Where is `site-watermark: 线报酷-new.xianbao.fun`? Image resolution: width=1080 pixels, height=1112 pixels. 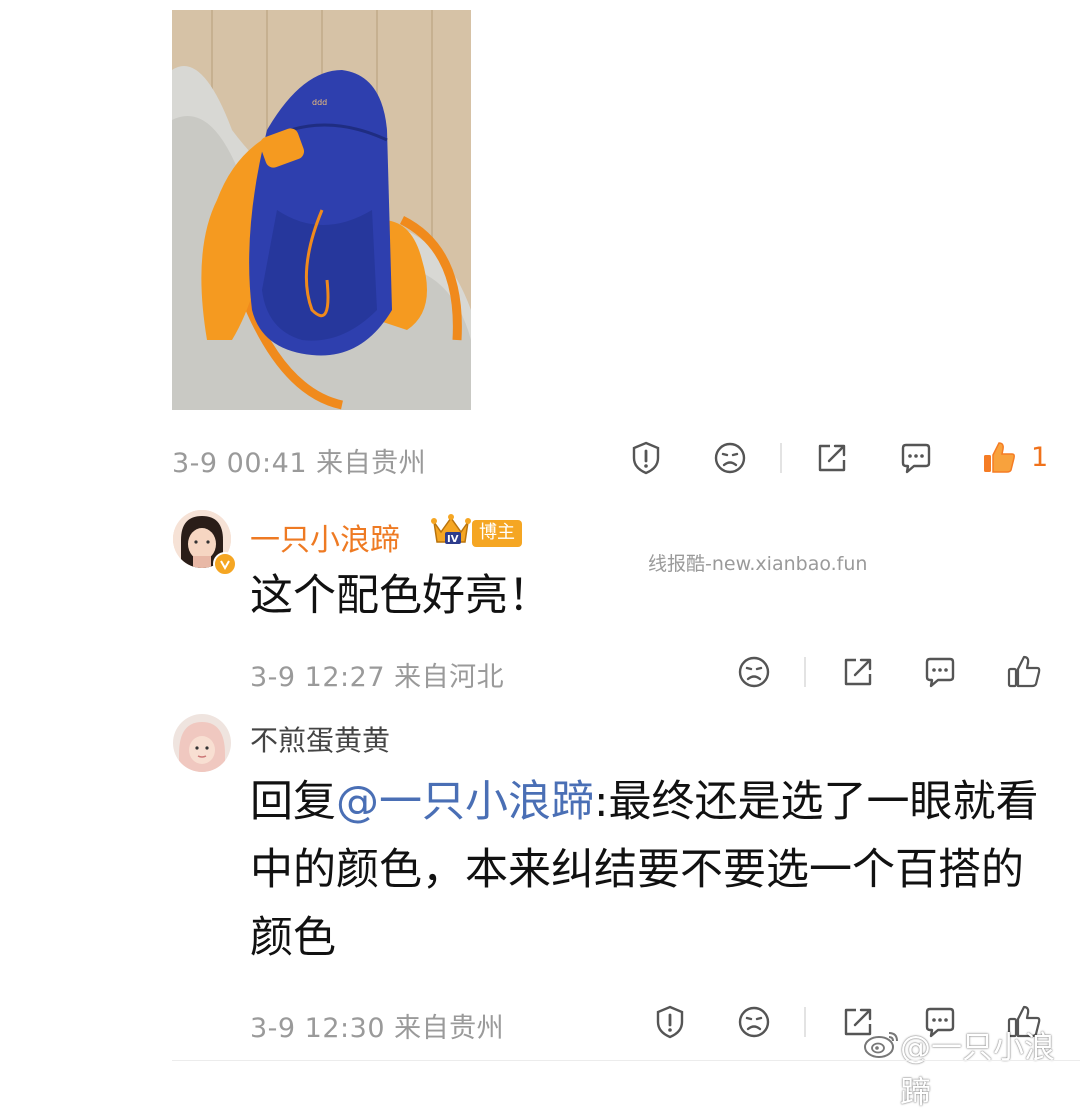 site-watermark: 线报酷-new.xianbao.fun is located at coordinates (758, 564).